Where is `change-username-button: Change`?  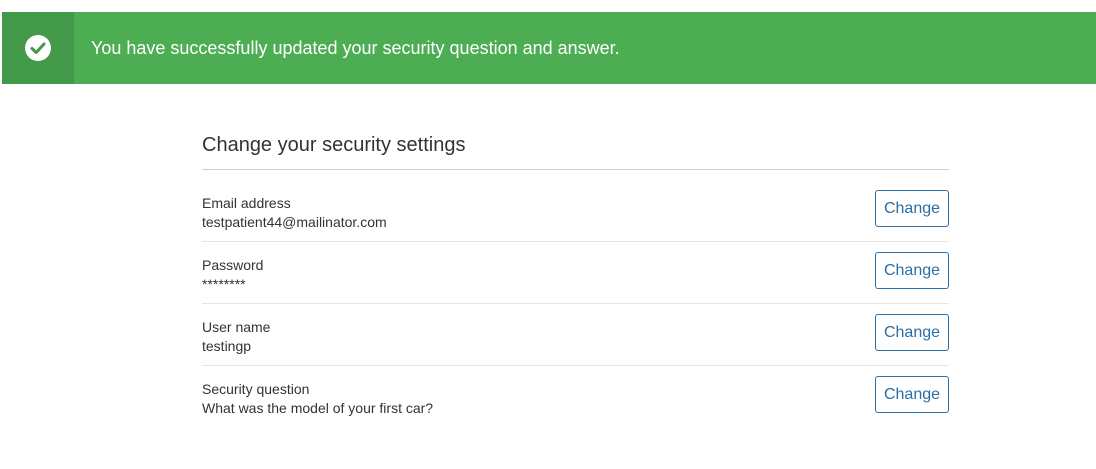 change-username-button: Change is located at coordinates (912, 332).